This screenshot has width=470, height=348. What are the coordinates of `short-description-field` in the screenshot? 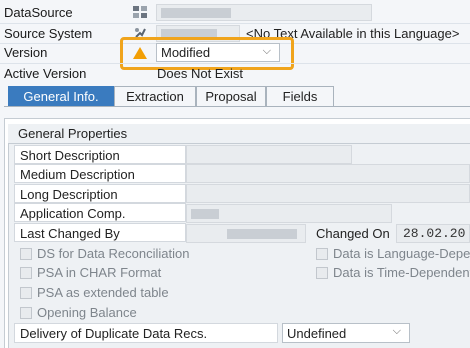 It's located at (269, 154).